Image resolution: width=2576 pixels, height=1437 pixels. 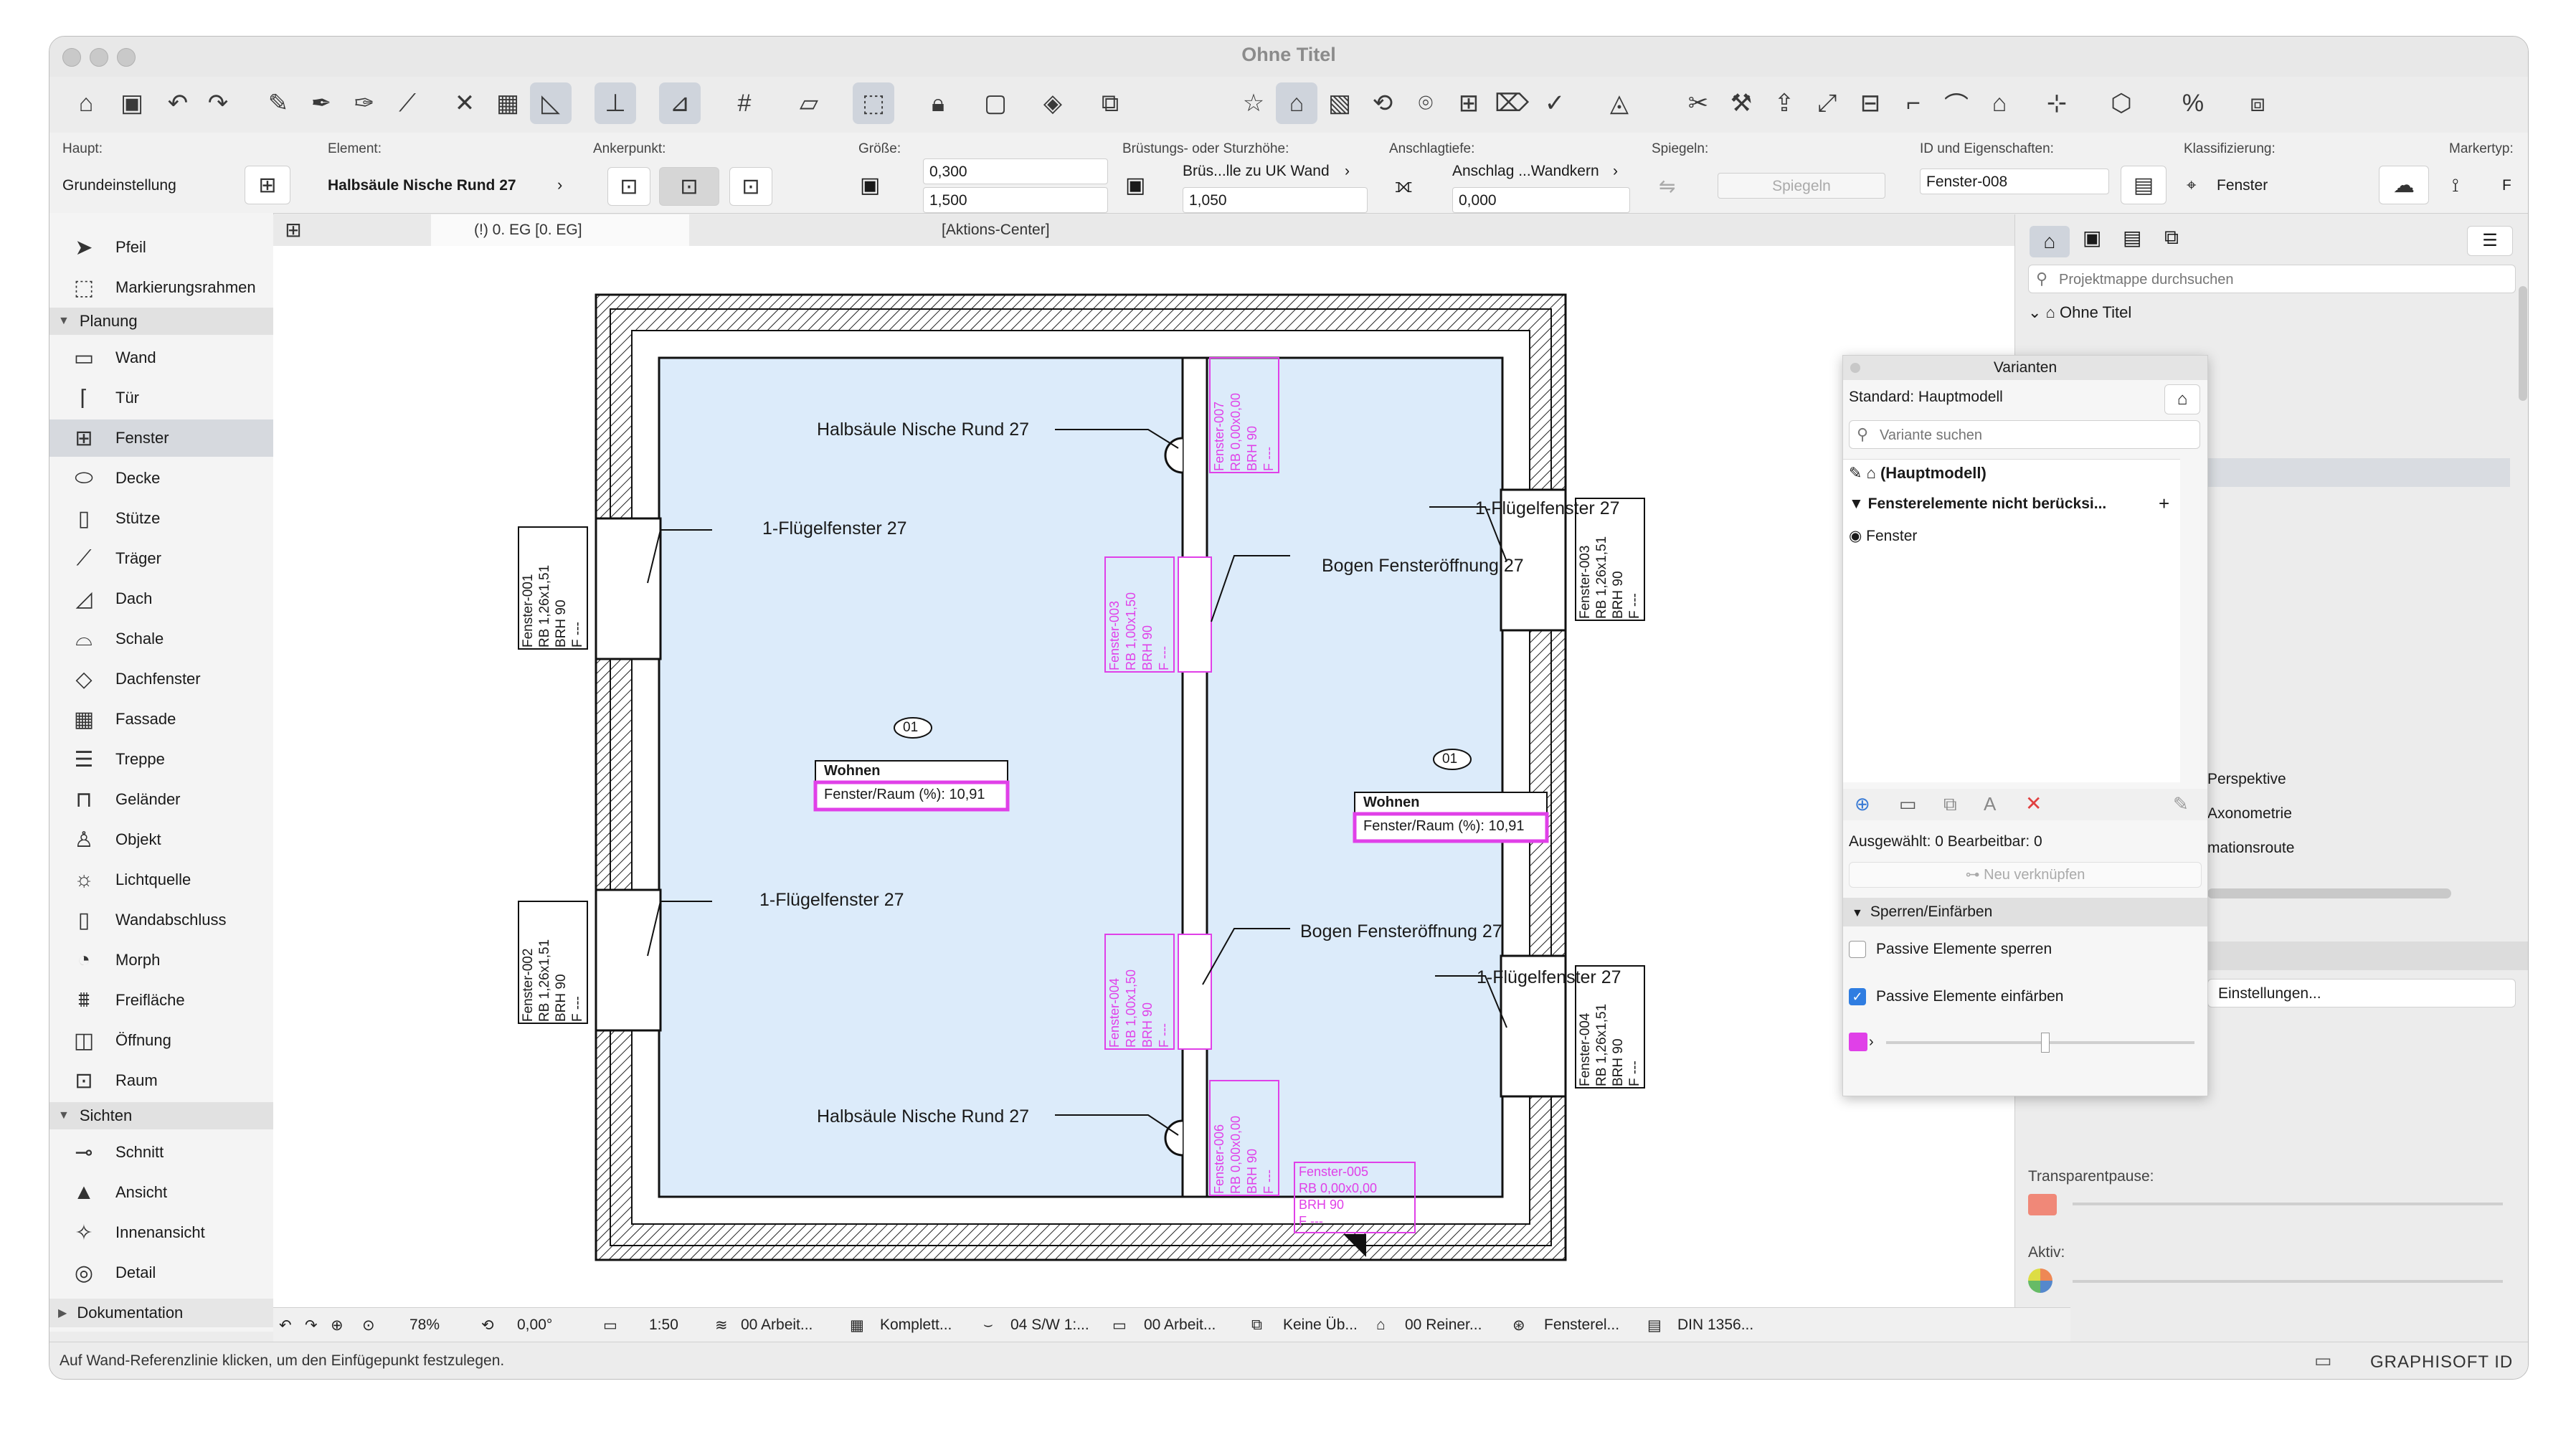 What do you see at coordinates (2246, 779) in the screenshot?
I see `navigator-perspektive: Perspektive` at bounding box center [2246, 779].